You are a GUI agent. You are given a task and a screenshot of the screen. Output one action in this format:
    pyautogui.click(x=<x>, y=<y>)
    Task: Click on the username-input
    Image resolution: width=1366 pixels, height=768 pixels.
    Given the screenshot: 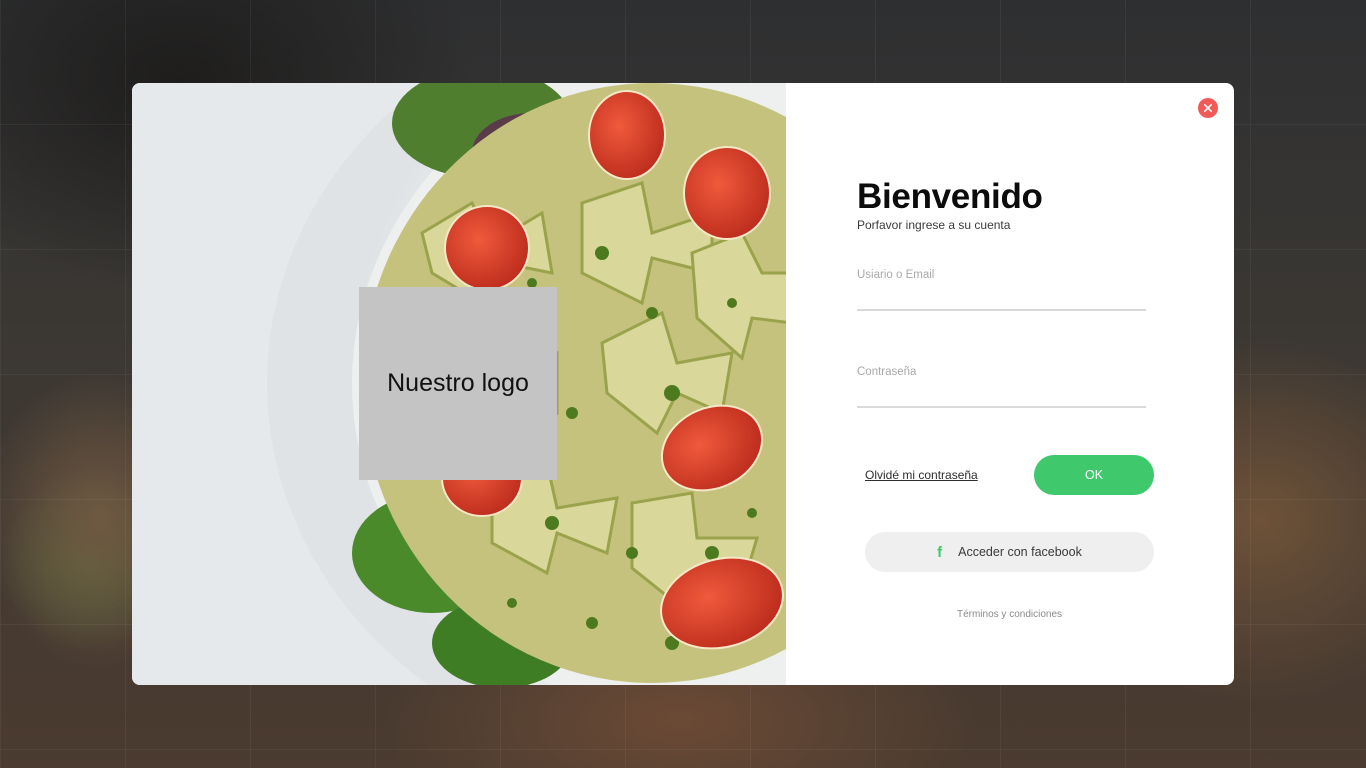 What is the action you would take?
    pyautogui.click(x=1001, y=296)
    